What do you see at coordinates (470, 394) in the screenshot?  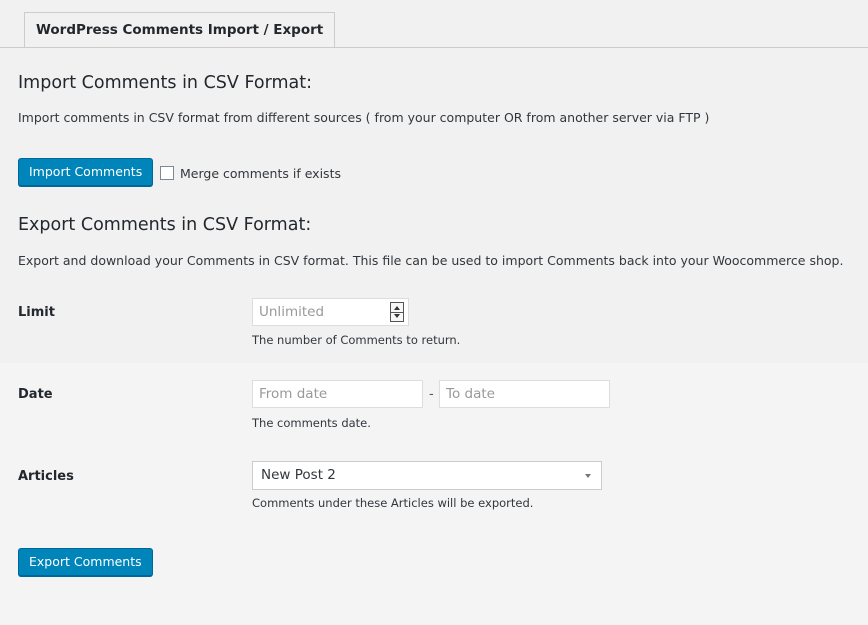 I see `to-date-placeholder: To date` at bounding box center [470, 394].